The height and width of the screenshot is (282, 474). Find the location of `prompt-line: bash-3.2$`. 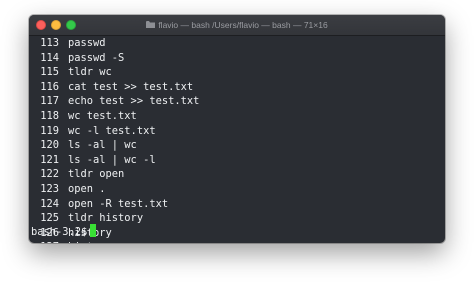

prompt-line: bash-3.2$ is located at coordinates (64, 232).